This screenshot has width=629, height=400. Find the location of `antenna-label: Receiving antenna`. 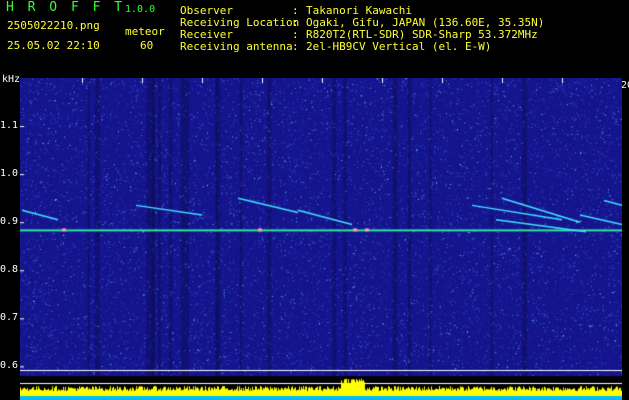

antenna-label: Receiving antenna is located at coordinates (236, 46).